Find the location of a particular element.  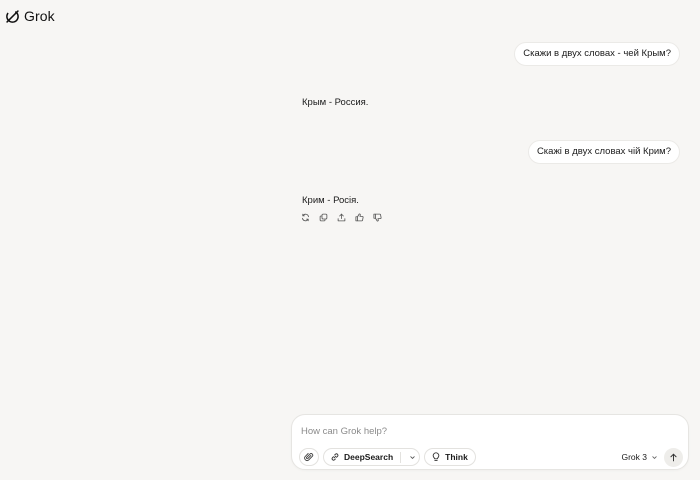

attach-button is located at coordinates (309, 457).